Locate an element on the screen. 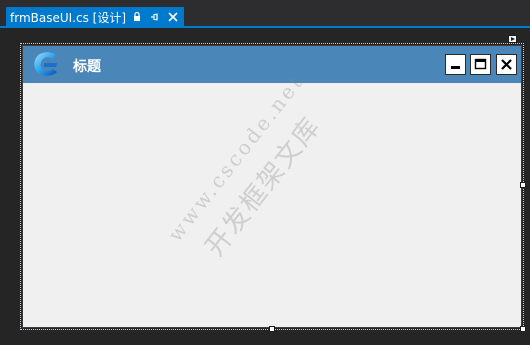 The width and height of the screenshot is (530, 345). resize-handle-right is located at coordinates (523, 185).